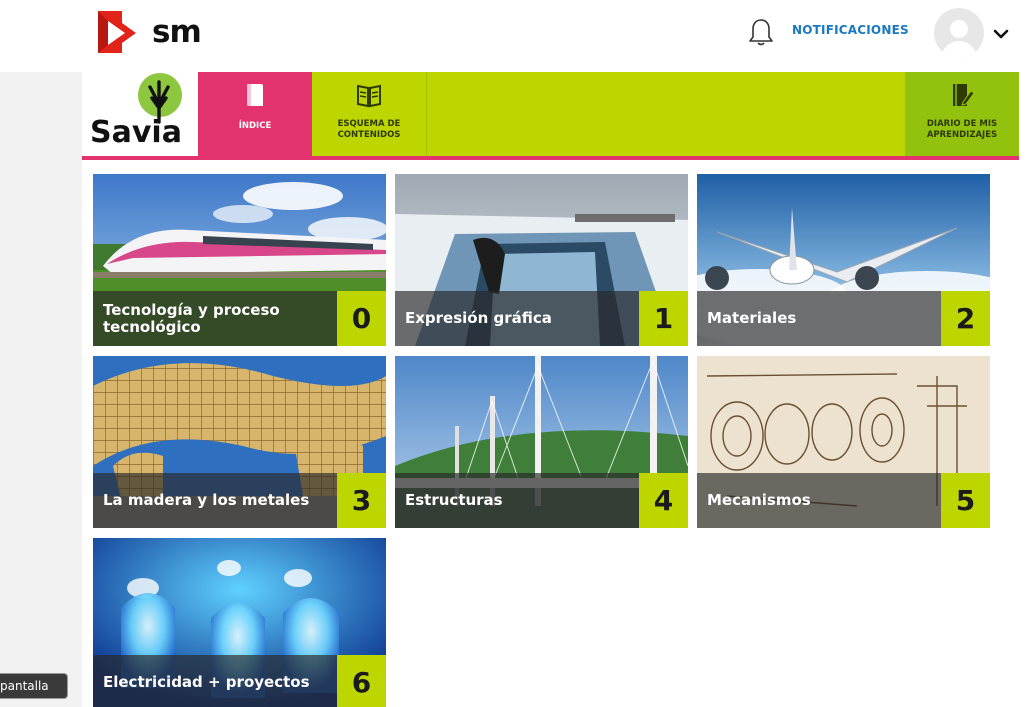  What do you see at coordinates (369, 96) in the screenshot?
I see `open-book-icon` at bounding box center [369, 96].